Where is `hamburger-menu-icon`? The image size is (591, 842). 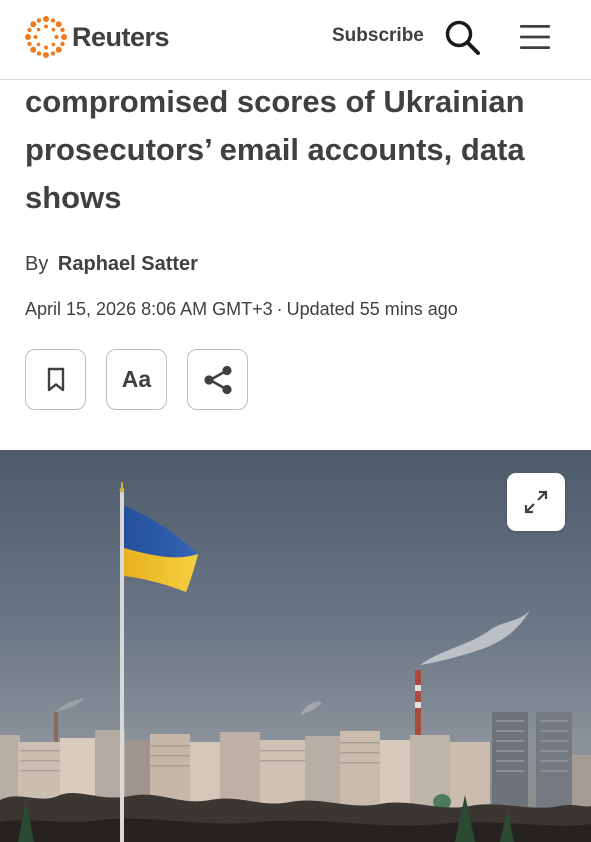
hamburger-menu-icon is located at coordinates (535, 37).